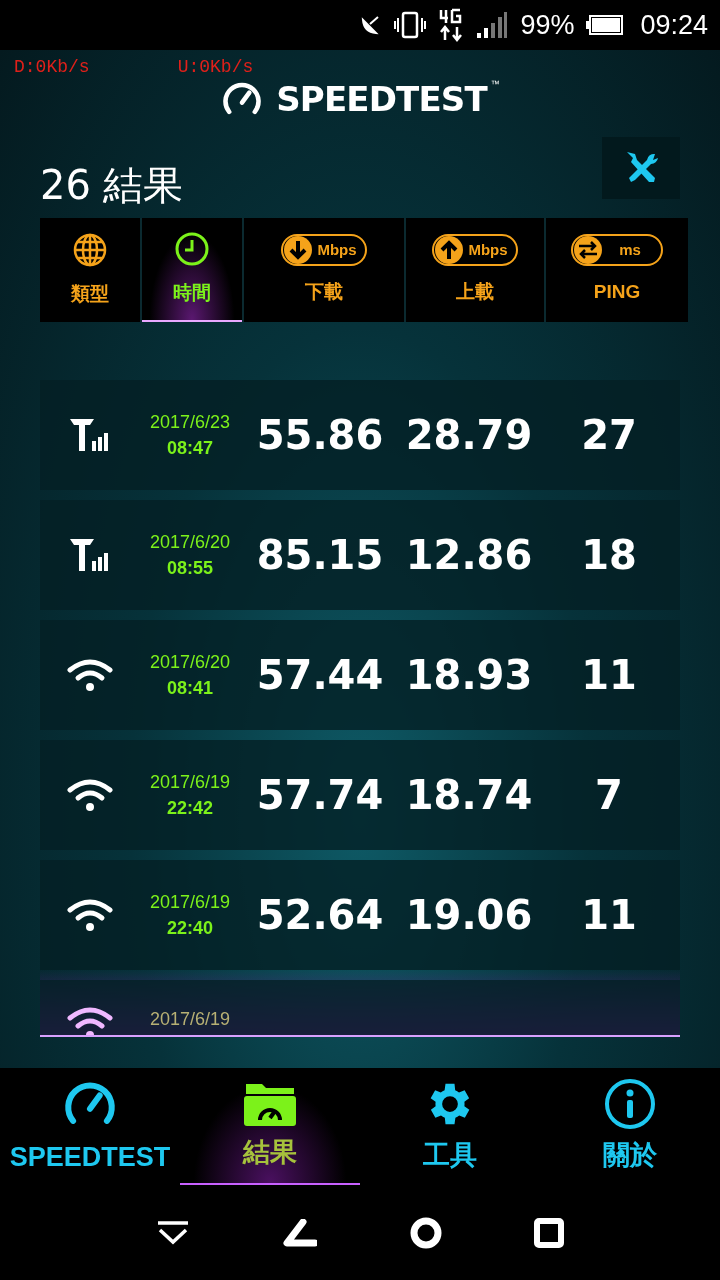  Describe the element at coordinates (617, 249) in the screenshot. I see `ping-unit-pill: ms` at that location.